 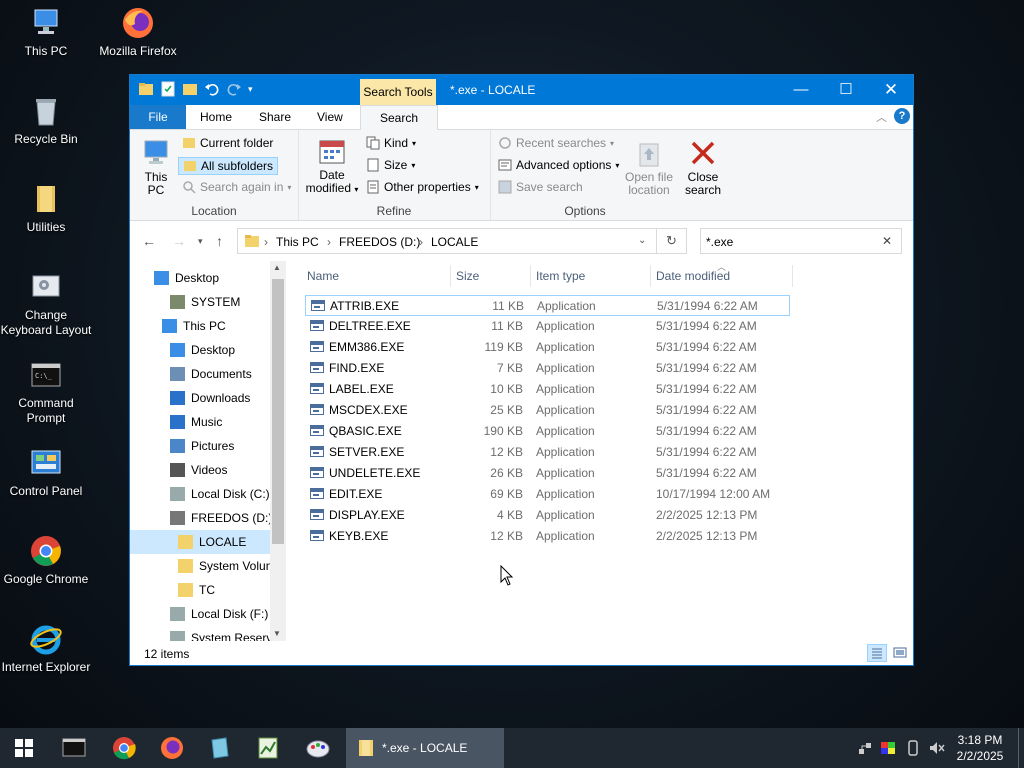 I want to click on this-pc-button: This PC, so click(x=156, y=167).